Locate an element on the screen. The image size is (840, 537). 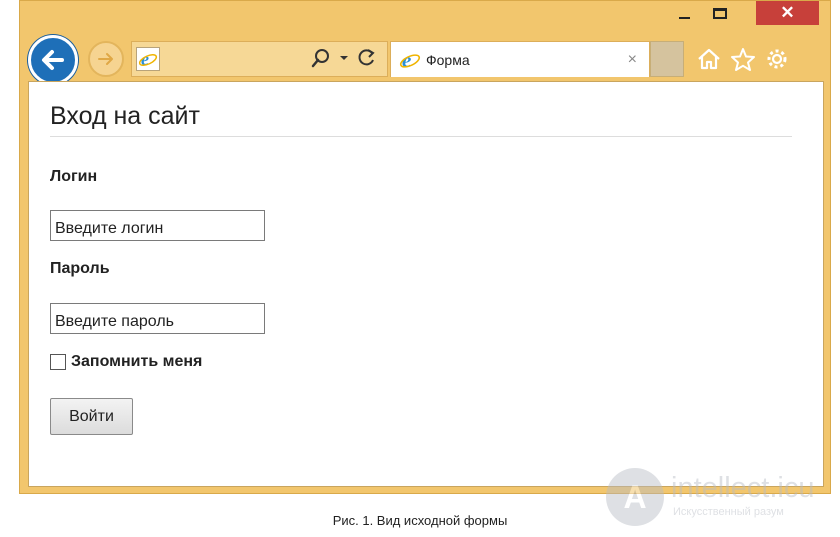
remember-me: Запомнить меня is located at coordinates (126, 362).